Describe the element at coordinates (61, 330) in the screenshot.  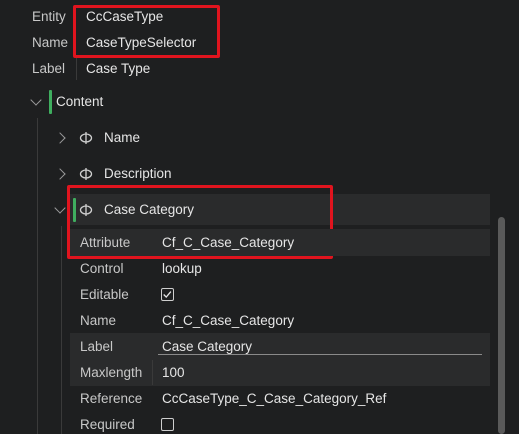
I see `nested-tree-guide` at that location.